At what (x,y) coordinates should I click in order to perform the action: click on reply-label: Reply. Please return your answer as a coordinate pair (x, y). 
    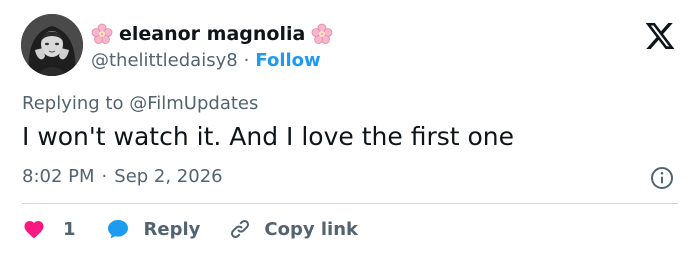
    Looking at the image, I should click on (172, 229).